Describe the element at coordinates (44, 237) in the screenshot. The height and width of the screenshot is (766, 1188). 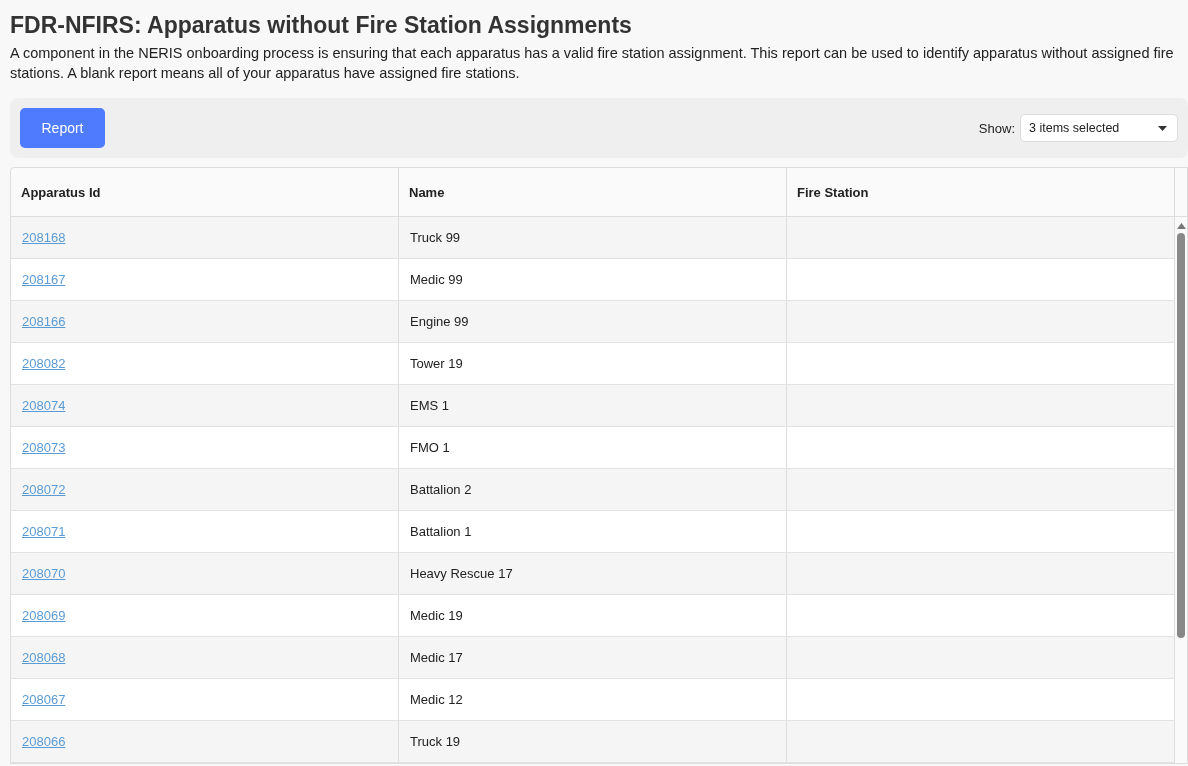
I see `apparatus-id-link: 208168` at that location.